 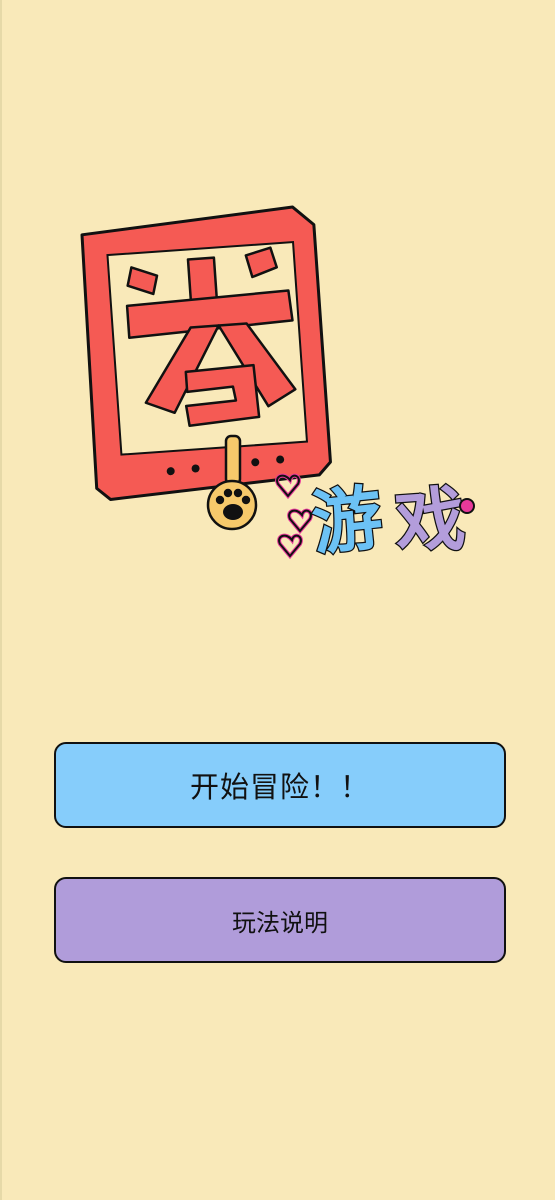 I want to click on how-to-play-label: 玩法说明, so click(x=280, y=922).